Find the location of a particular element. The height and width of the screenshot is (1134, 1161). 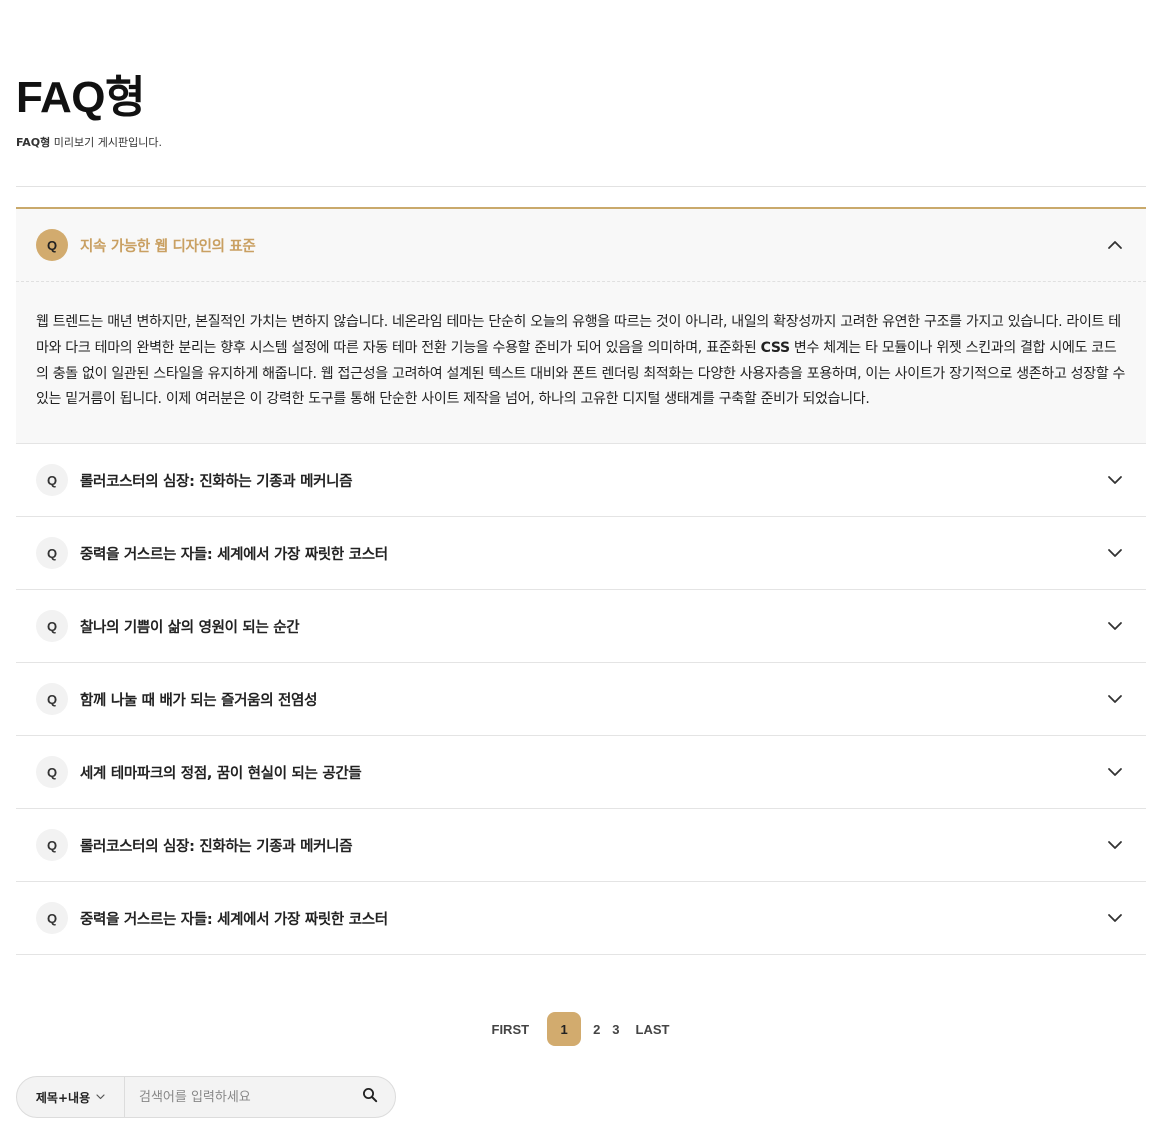

faq-question: 세계 테마파크의 정점, 꿈이 현실이 되는 공간들 is located at coordinates (221, 773).